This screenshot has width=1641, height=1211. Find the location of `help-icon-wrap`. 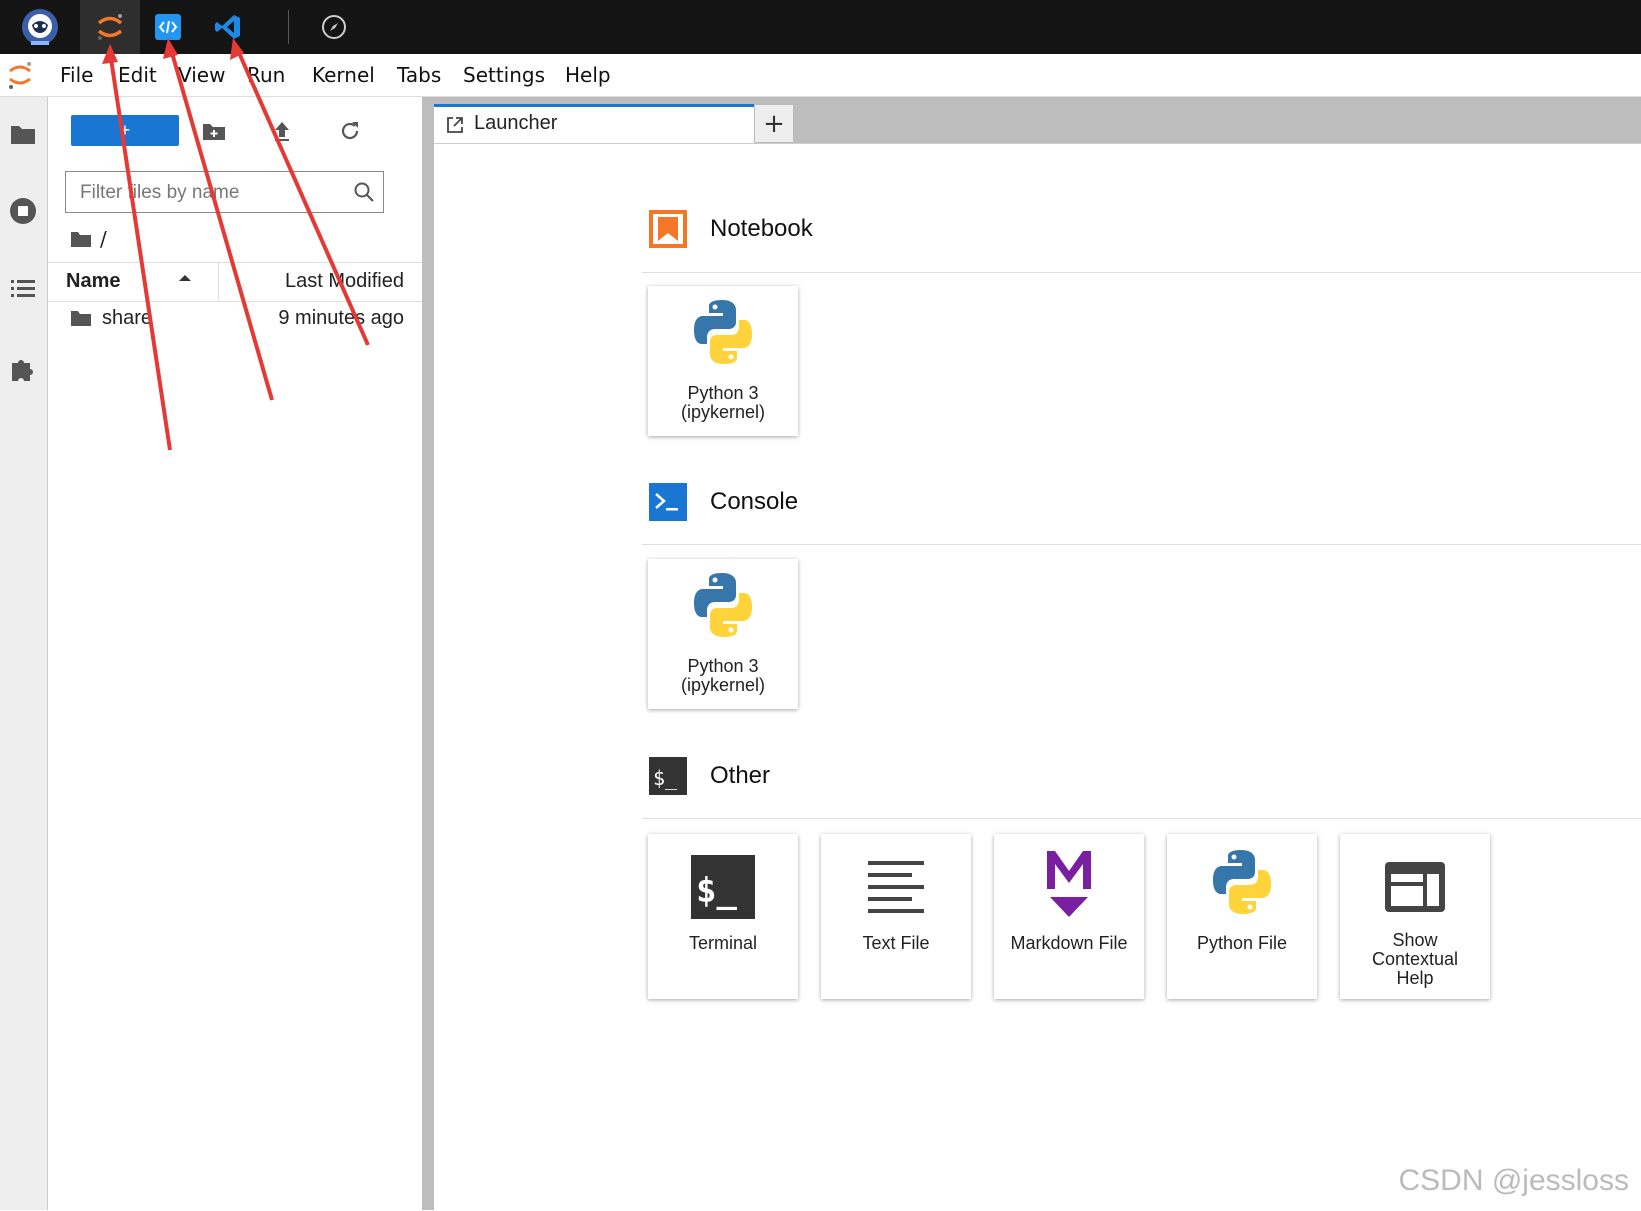

help-icon-wrap is located at coordinates (1415, 887).